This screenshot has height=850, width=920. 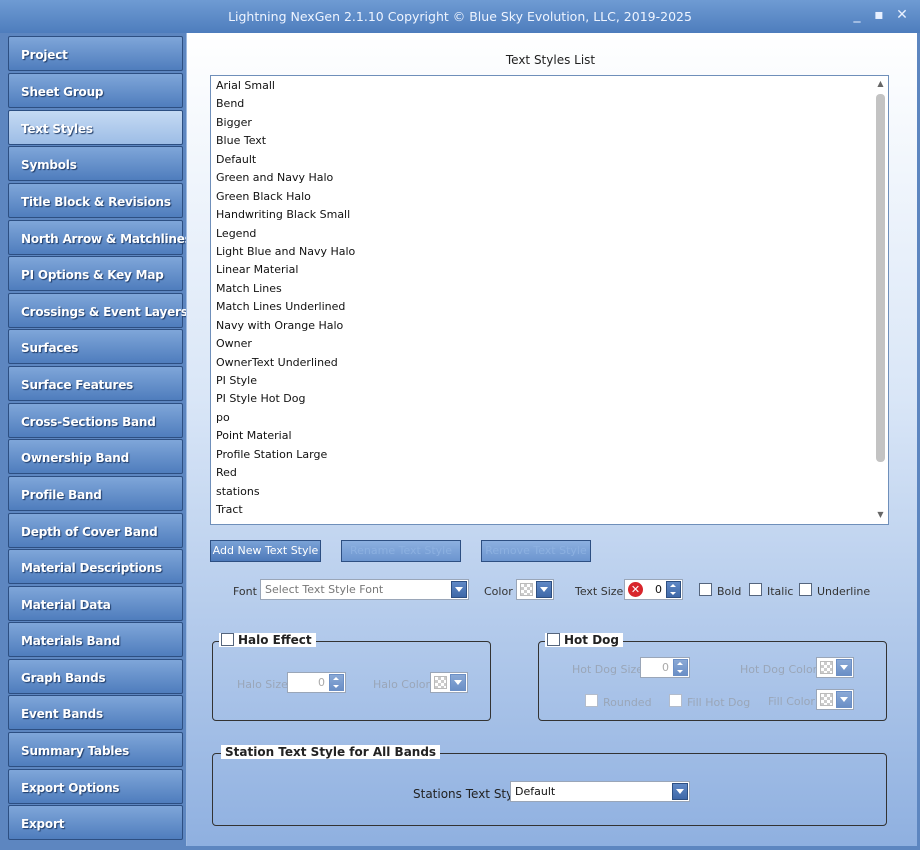 I want to click on sidebar-item-depth-of-cover: Depth of Cover Band, so click(x=95, y=530).